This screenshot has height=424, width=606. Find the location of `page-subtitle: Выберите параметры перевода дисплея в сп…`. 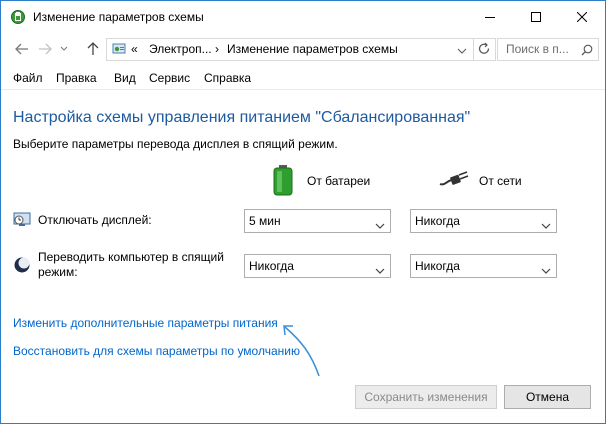

page-subtitle: Выберите параметры перевода дисплея в сп… is located at coordinates (175, 144).